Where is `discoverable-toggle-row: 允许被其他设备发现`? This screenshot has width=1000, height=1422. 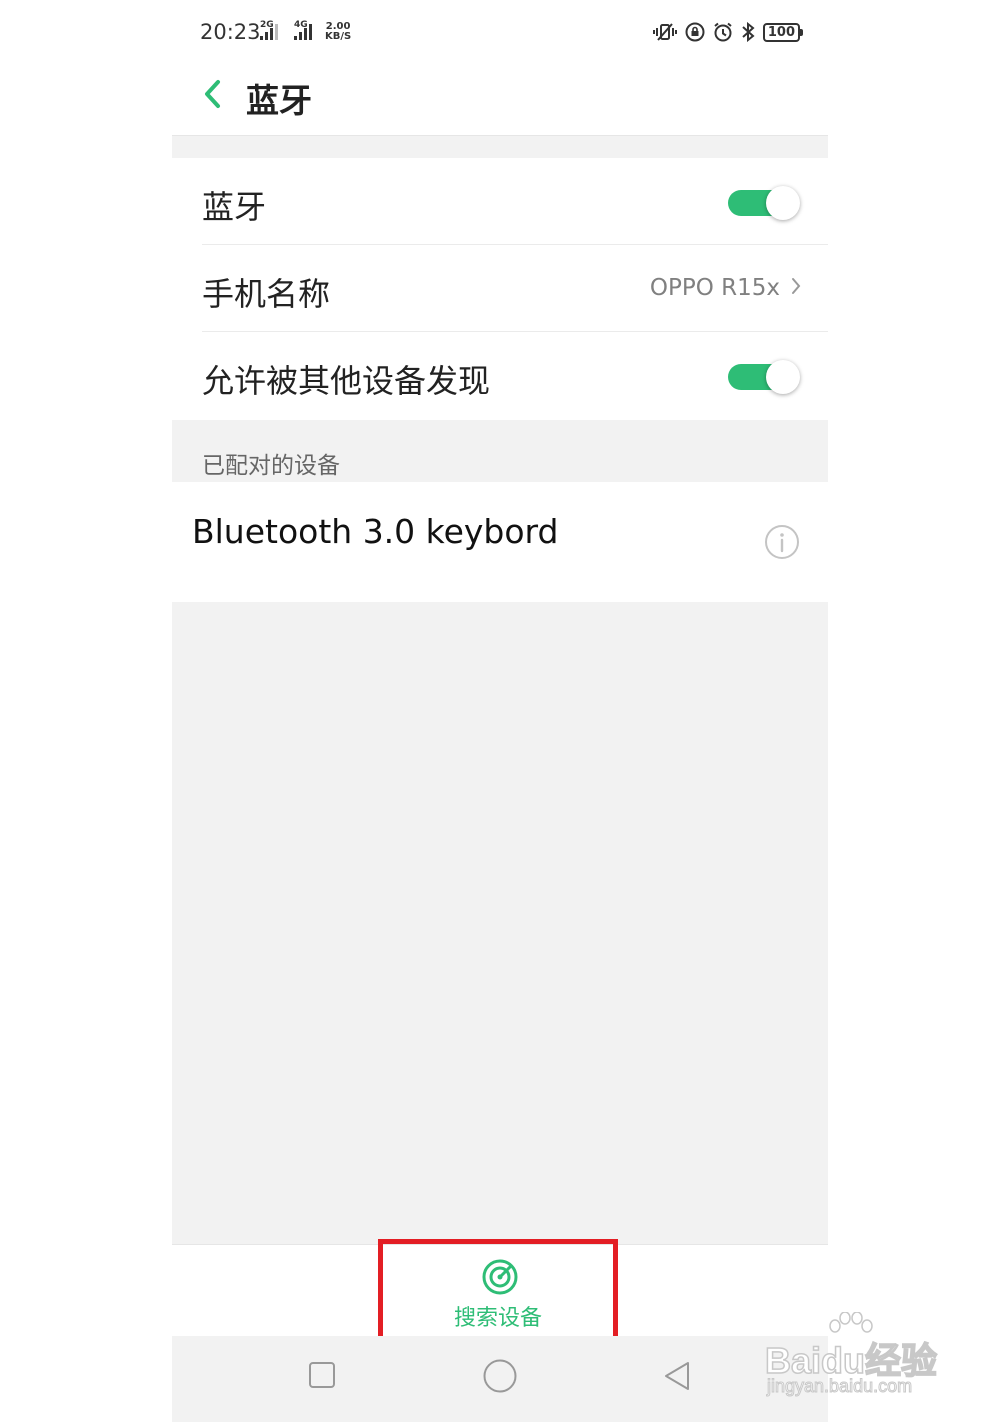 discoverable-toggle-row: 允许被其他设备发现 is located at coordinates (500, 376).